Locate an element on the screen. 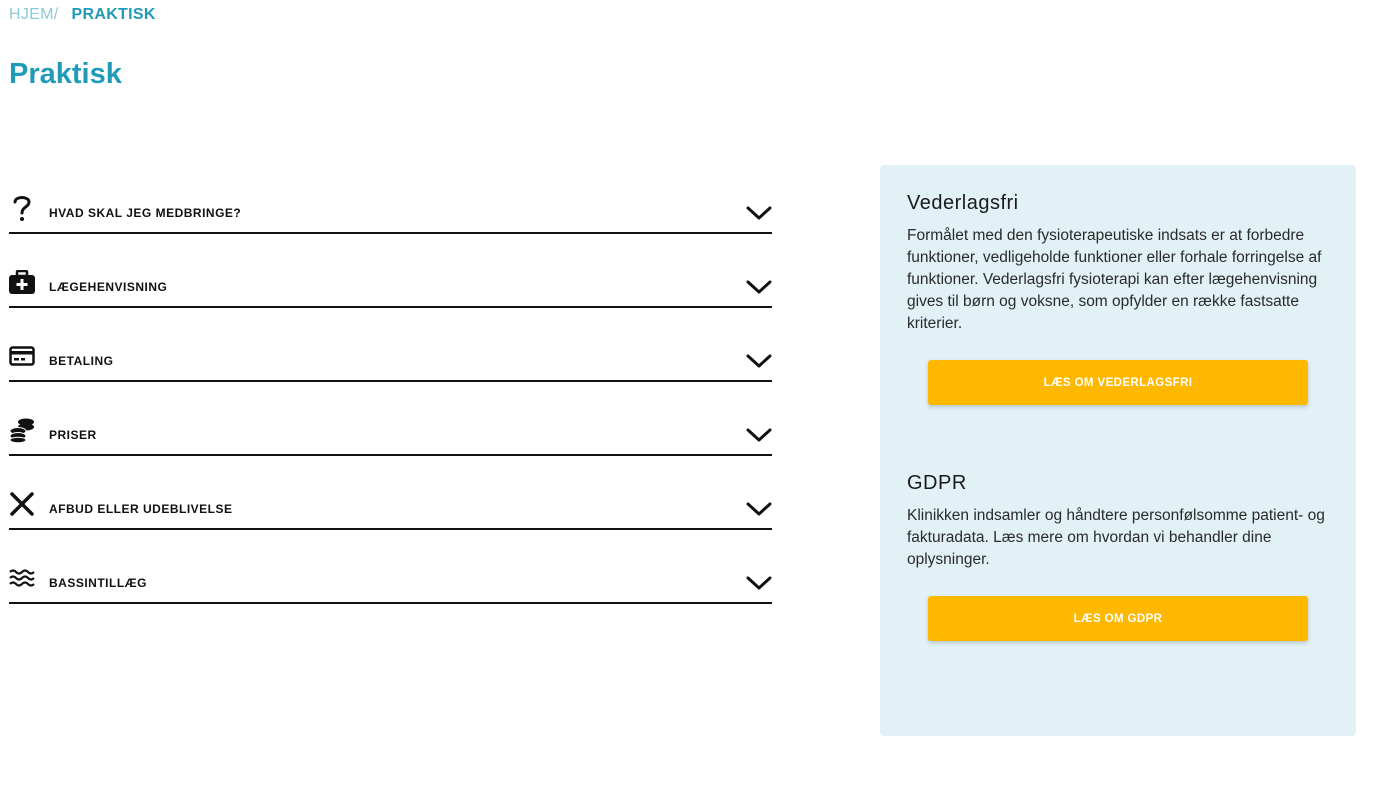  accordion-item-label: BETALING is located at coordinates (81, 361).